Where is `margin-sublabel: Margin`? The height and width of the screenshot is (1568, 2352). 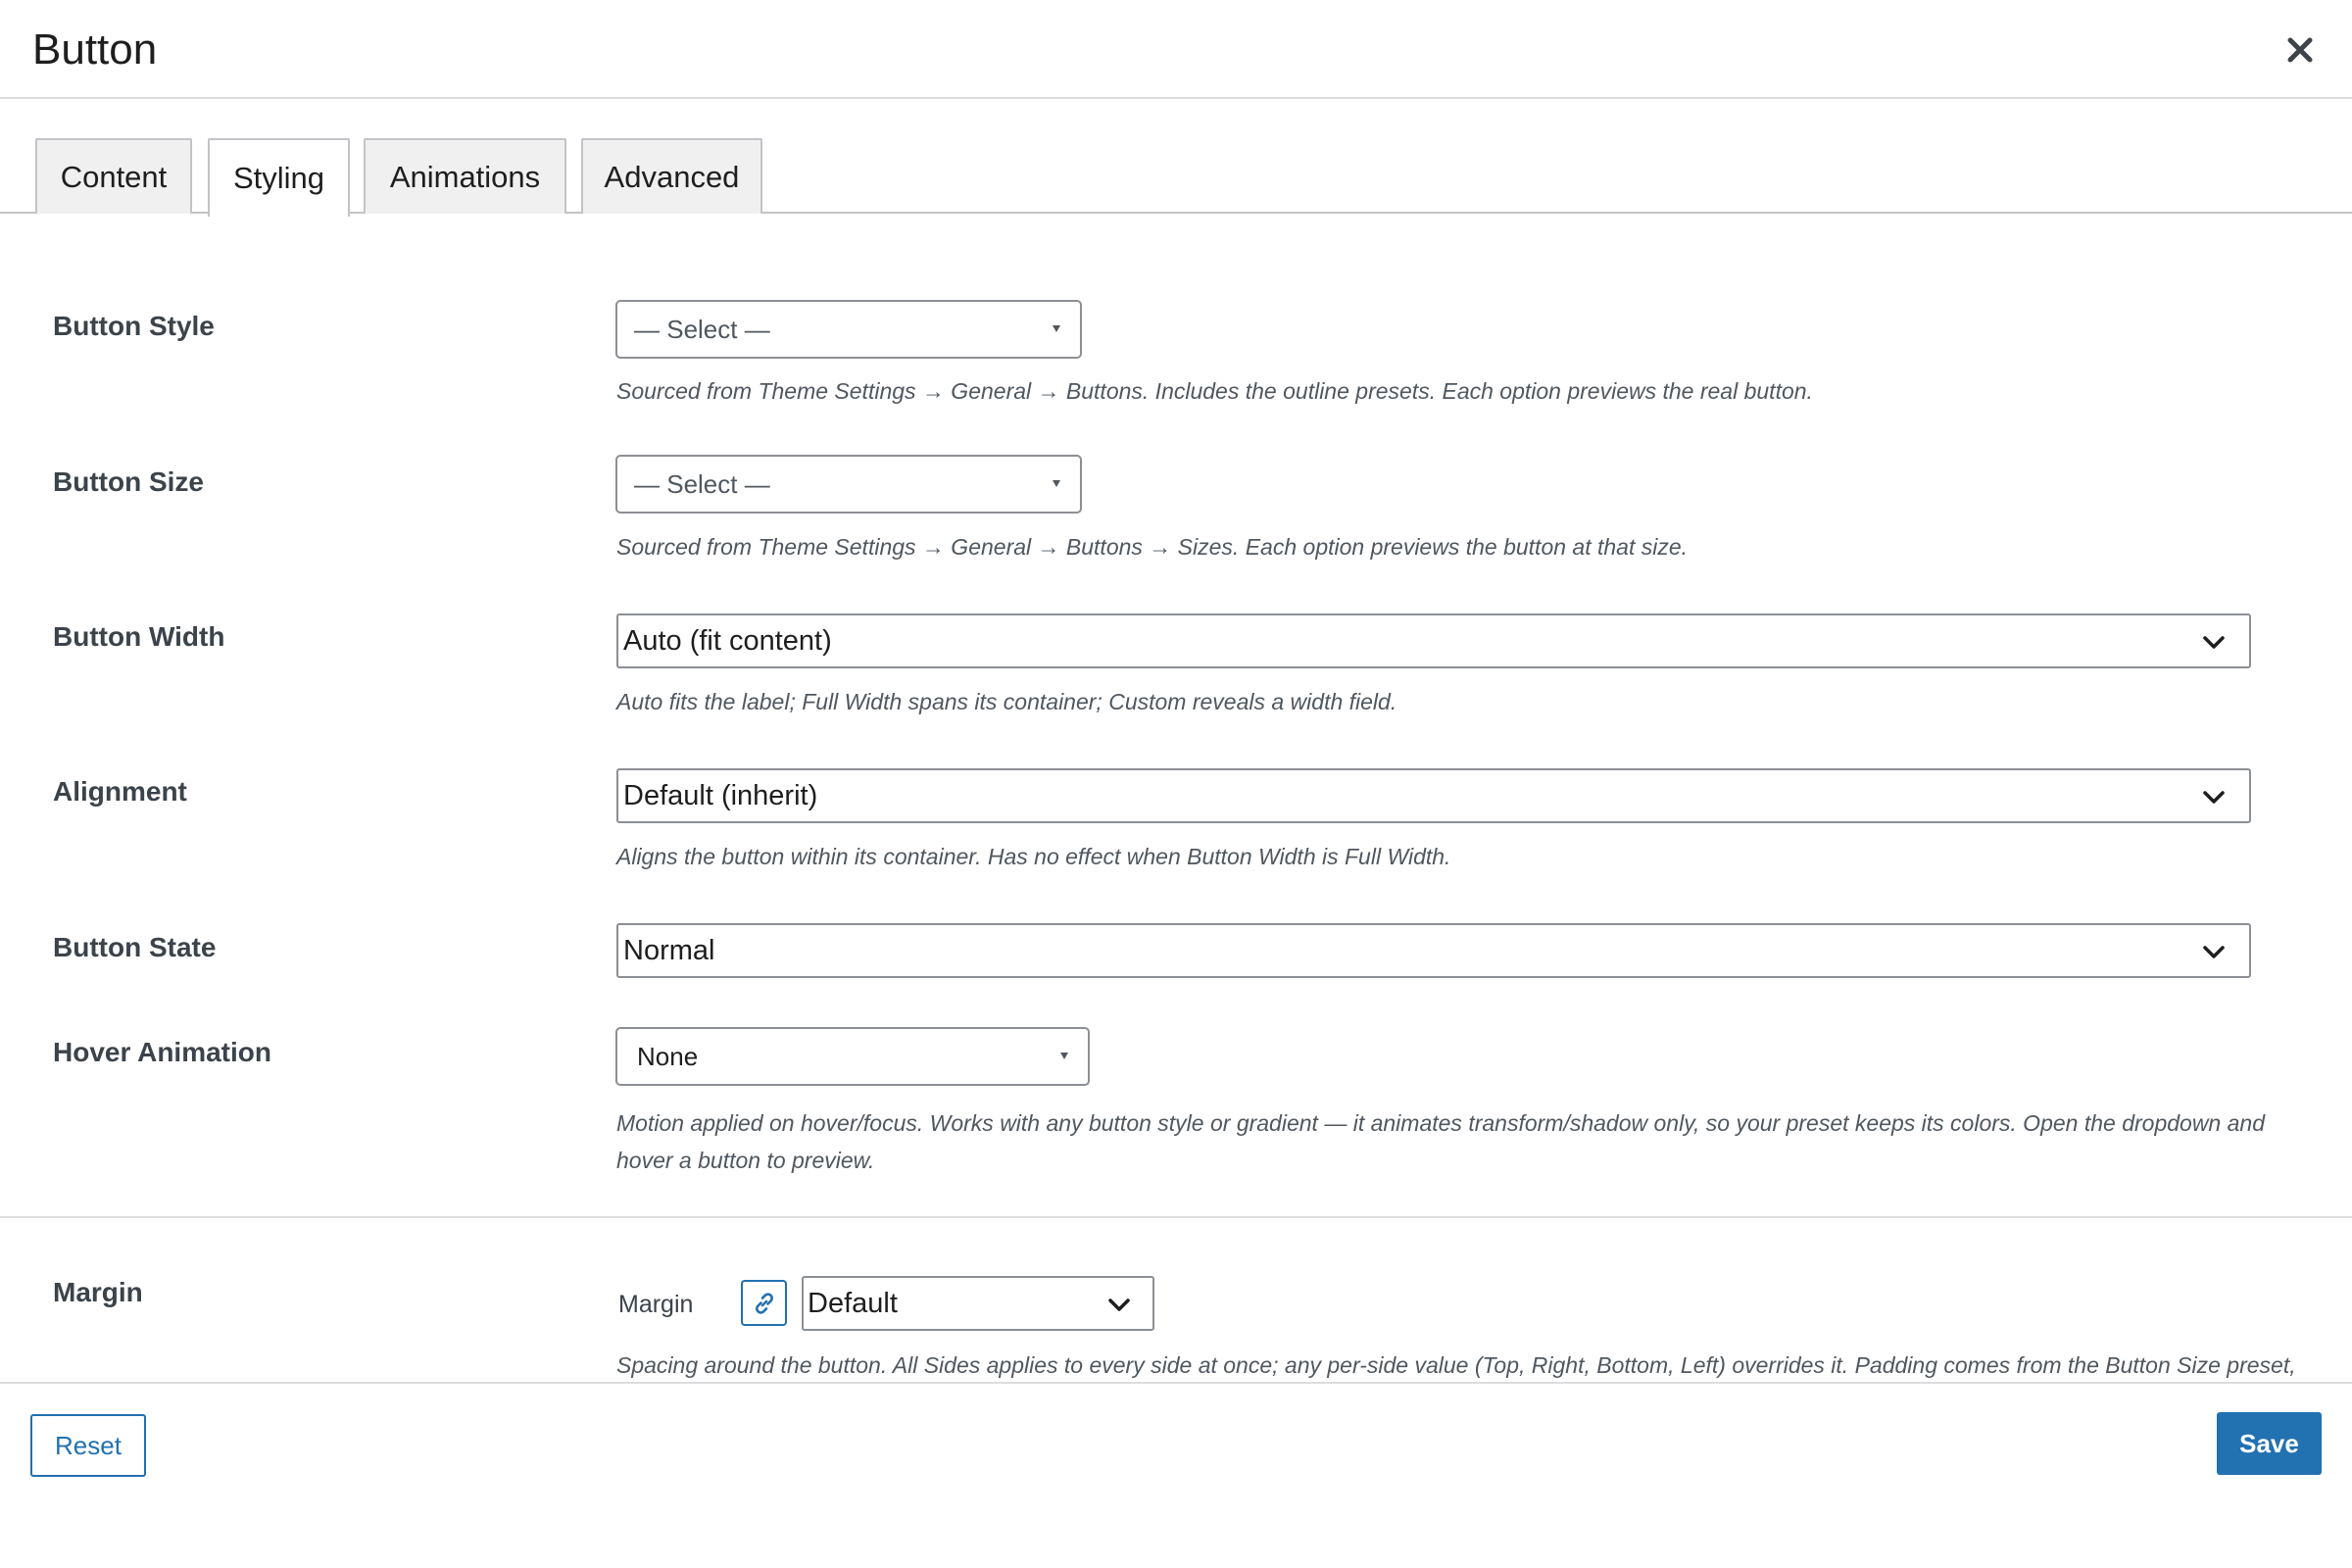 margin-sublabel: Margin is located at coordinates (656, 1304).